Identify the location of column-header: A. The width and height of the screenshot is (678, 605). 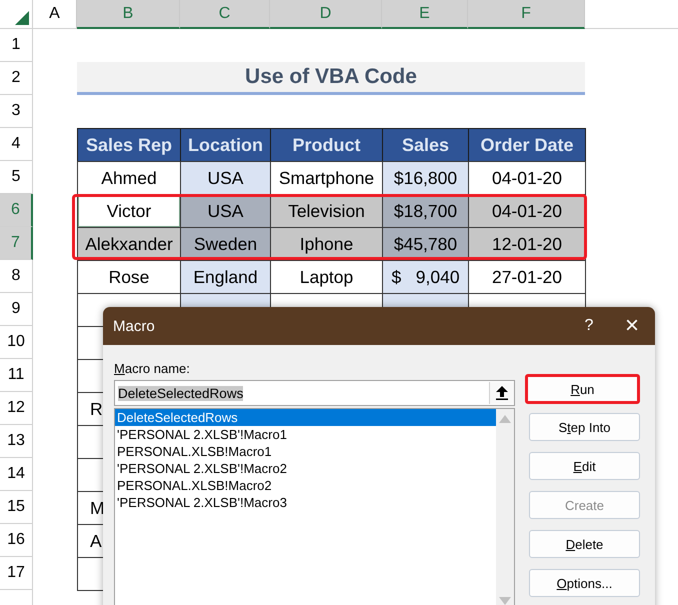
(55, 14).